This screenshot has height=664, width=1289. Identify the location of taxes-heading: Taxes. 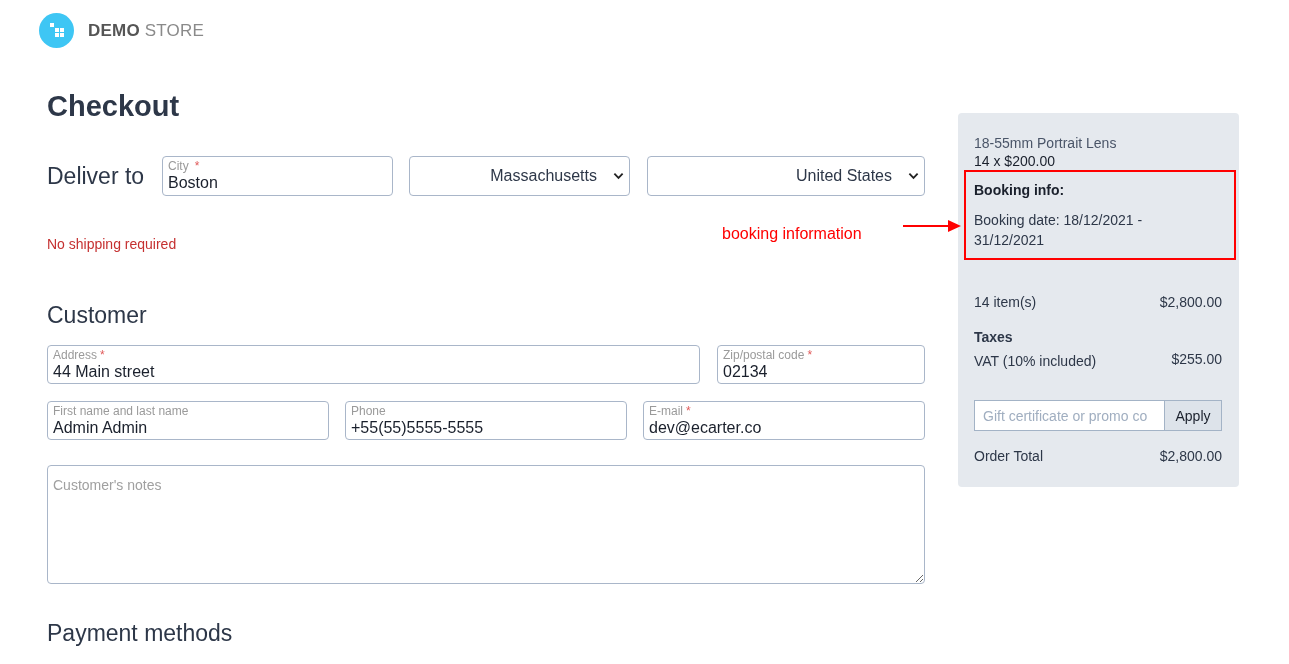
(994, 337).